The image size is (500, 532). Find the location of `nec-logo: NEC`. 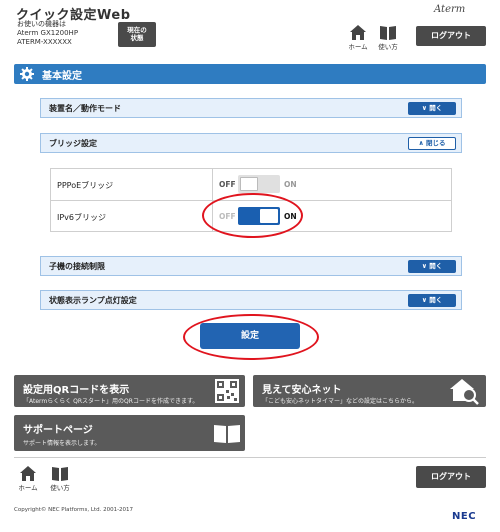

nec-logo: NEC is located at coordinates (464, 516).